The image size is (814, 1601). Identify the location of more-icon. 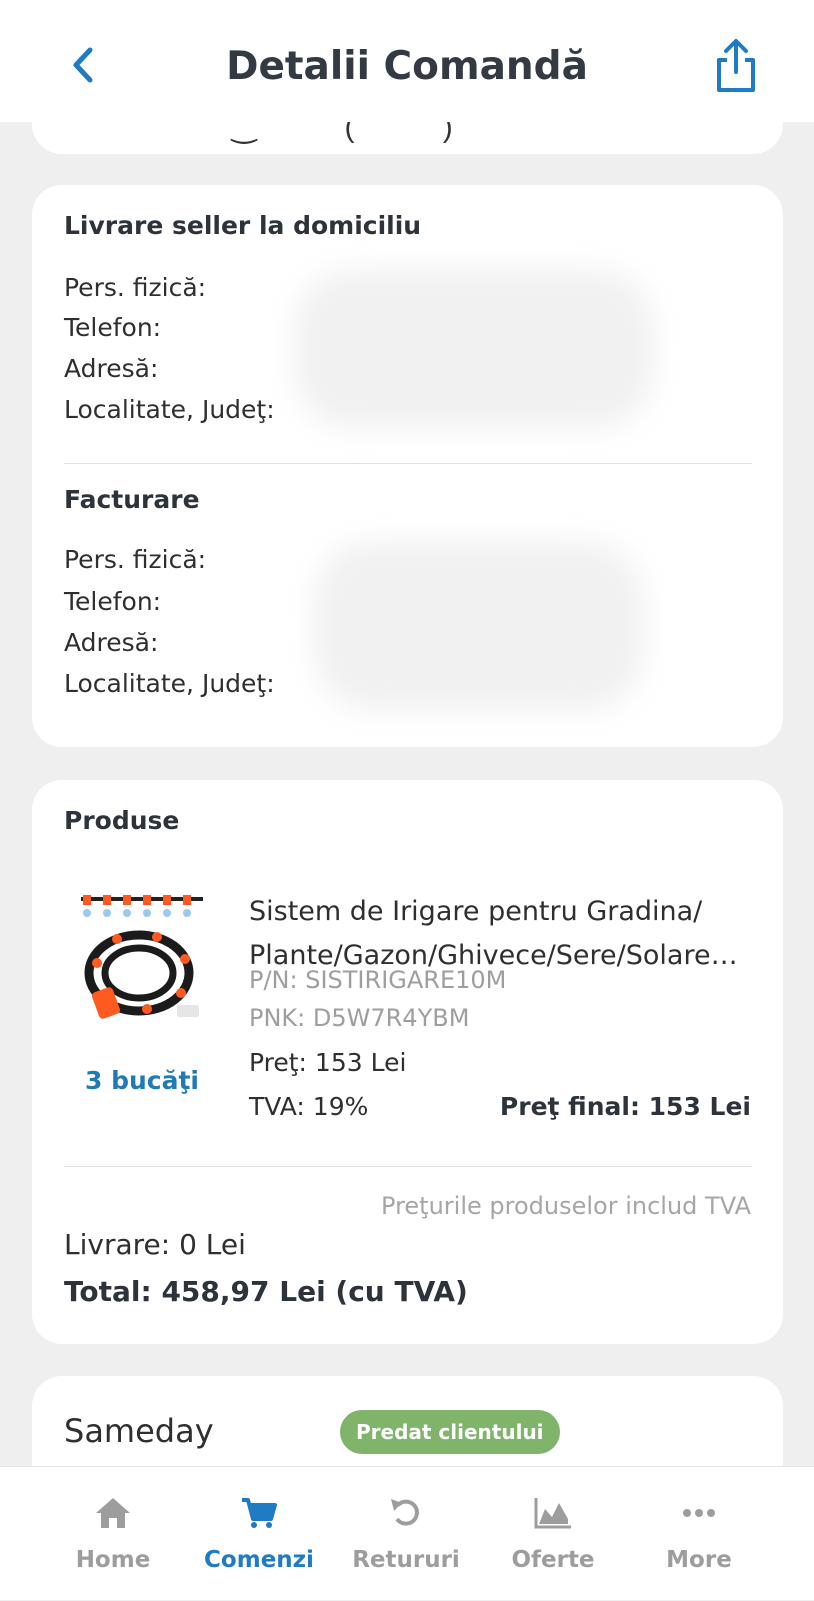
(699, 1513).